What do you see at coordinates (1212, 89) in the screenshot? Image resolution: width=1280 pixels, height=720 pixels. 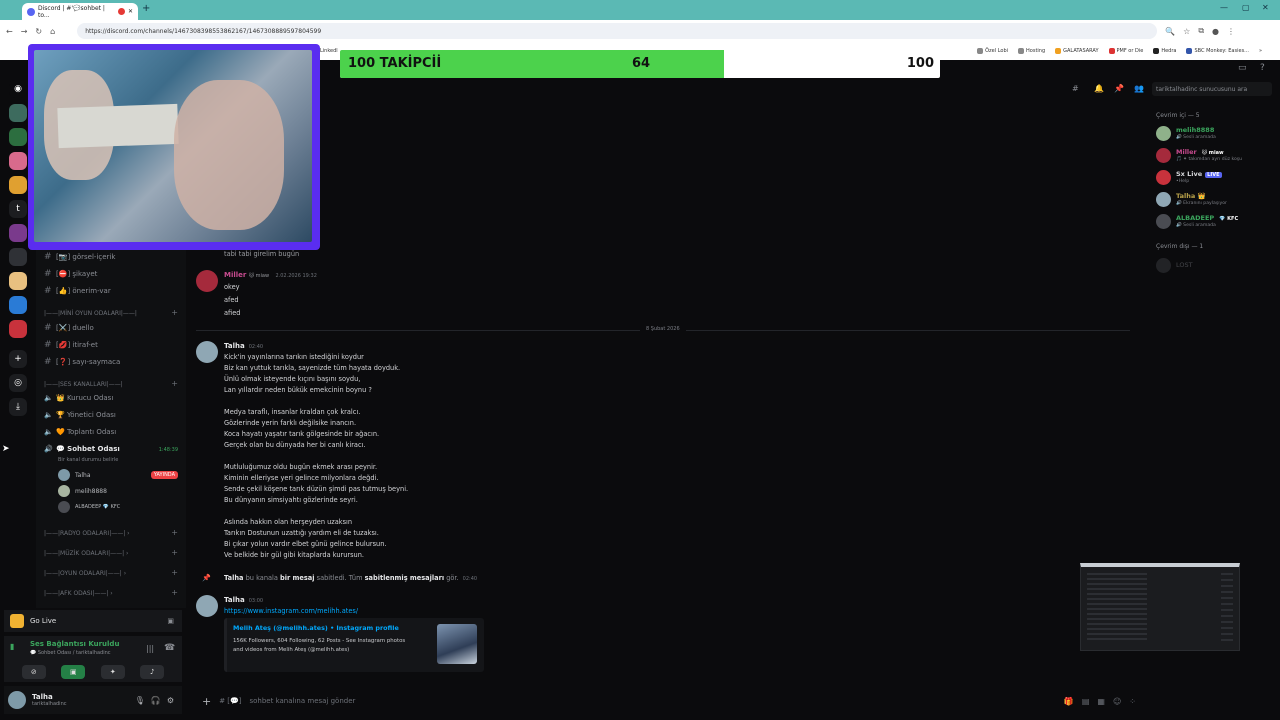 I see `search-input: tariktalhadinc sunucusunu ara` at bounding box center [1212, 89].